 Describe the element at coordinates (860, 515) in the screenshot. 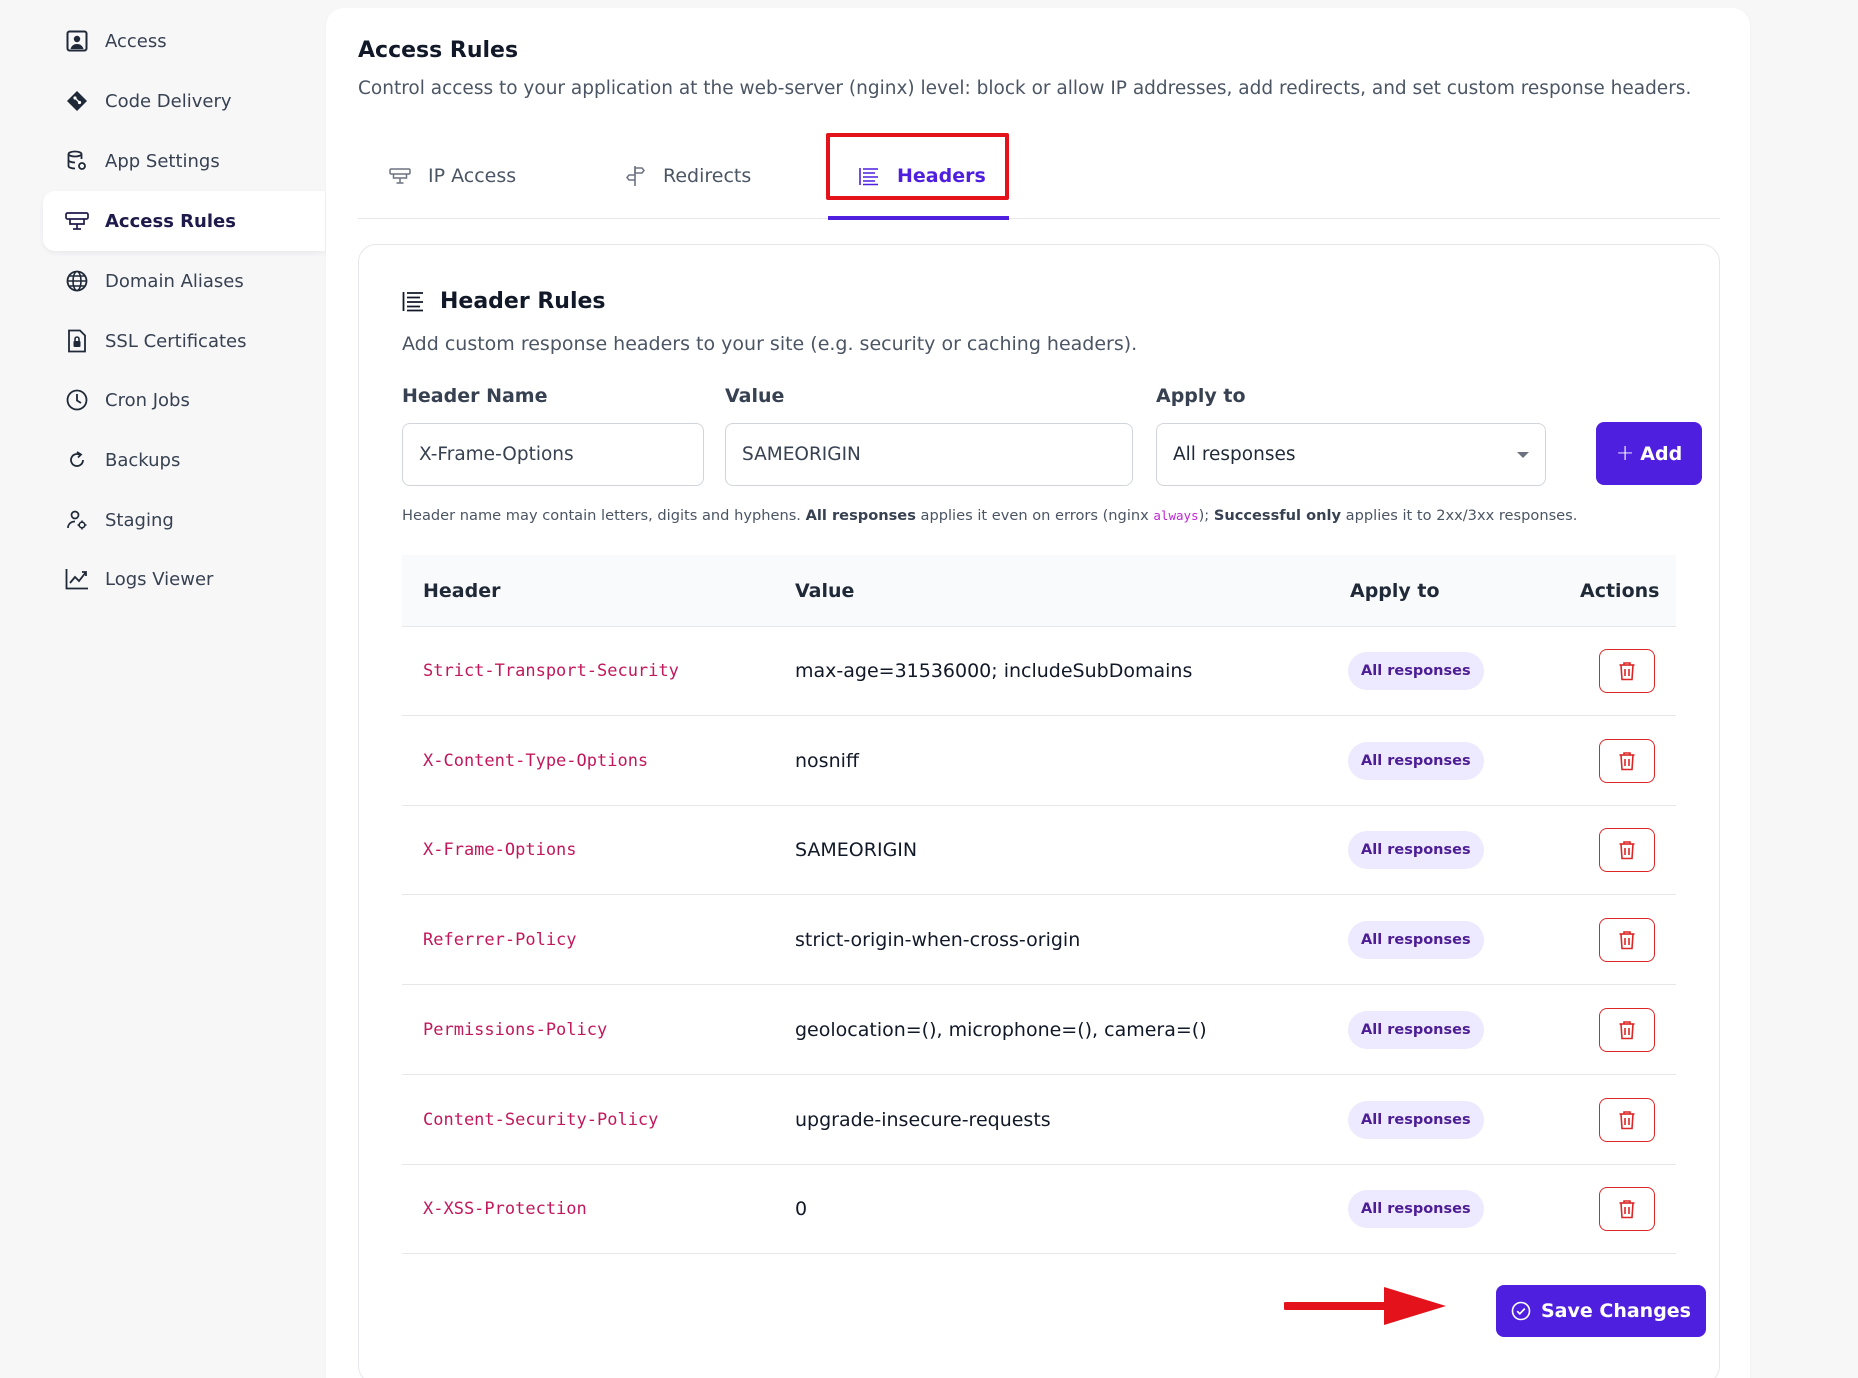

I see `hint-bold: All responses` at that location.